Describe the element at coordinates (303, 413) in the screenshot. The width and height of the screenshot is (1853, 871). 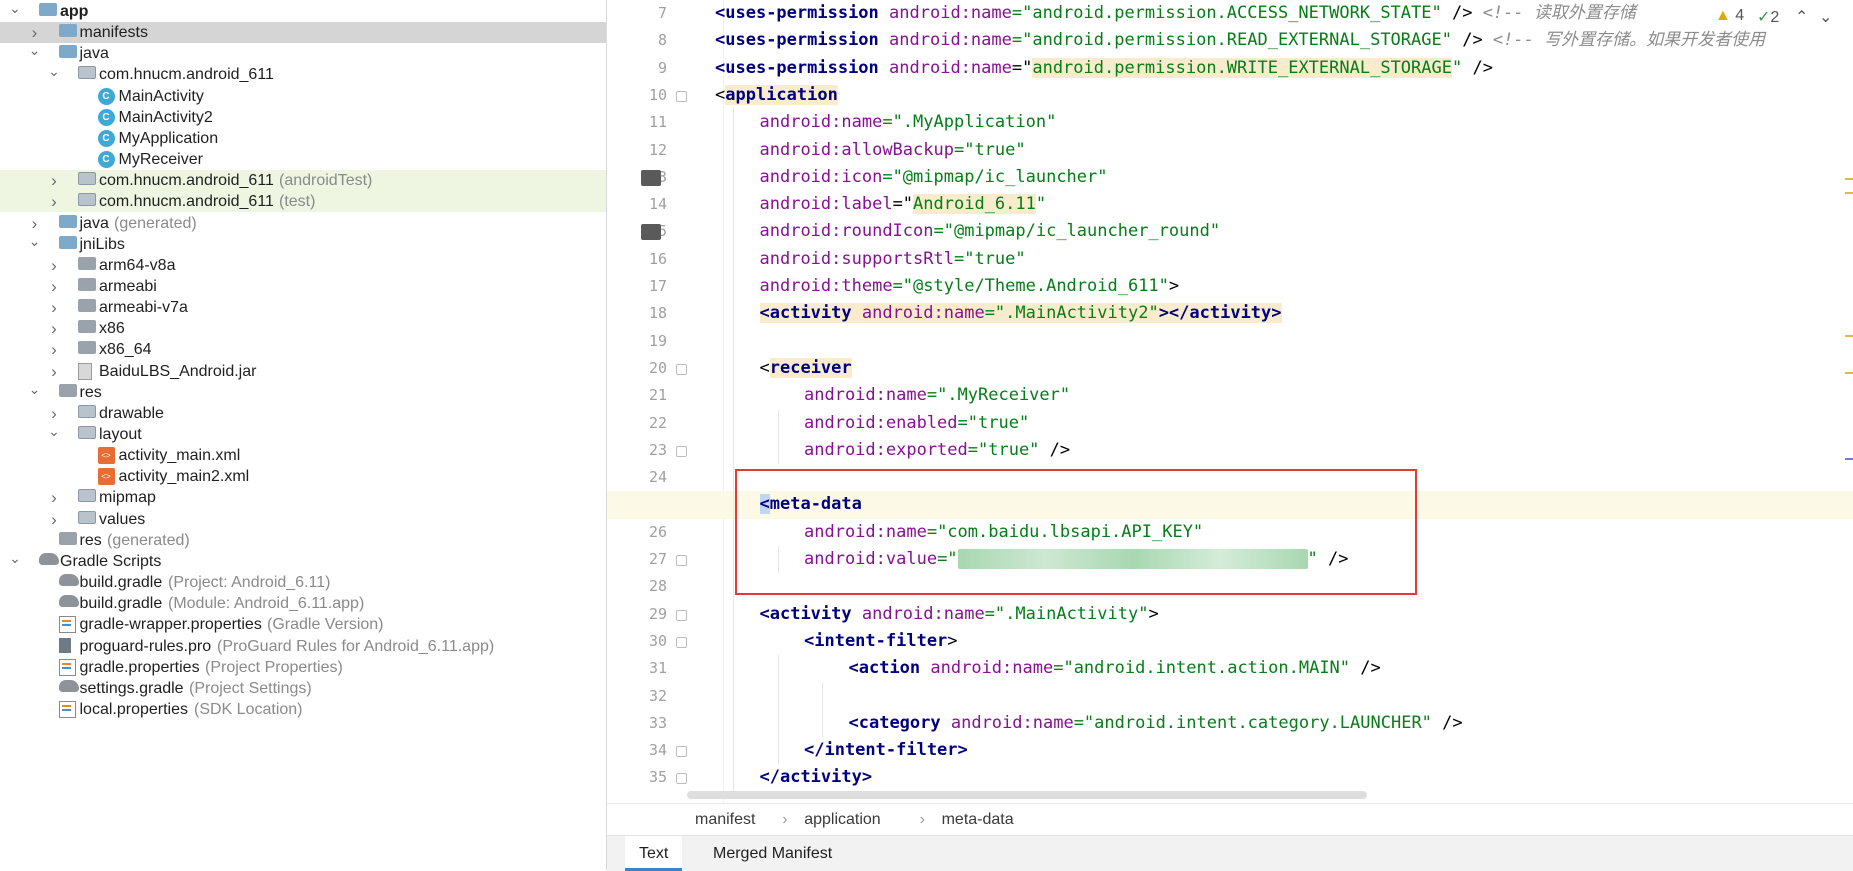
I see `tree-item: › drawable` at that location.